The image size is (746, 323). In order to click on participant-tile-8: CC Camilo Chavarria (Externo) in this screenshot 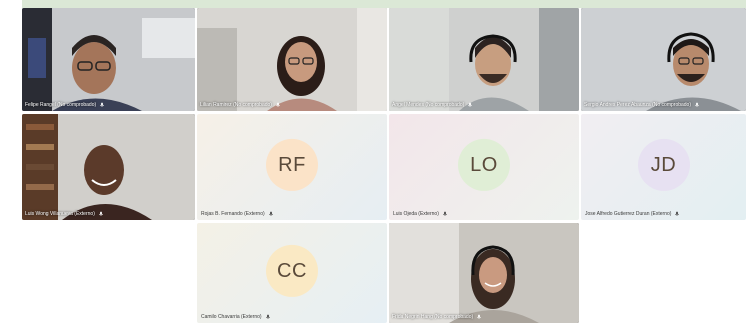, I will do `click(292, 273)`.